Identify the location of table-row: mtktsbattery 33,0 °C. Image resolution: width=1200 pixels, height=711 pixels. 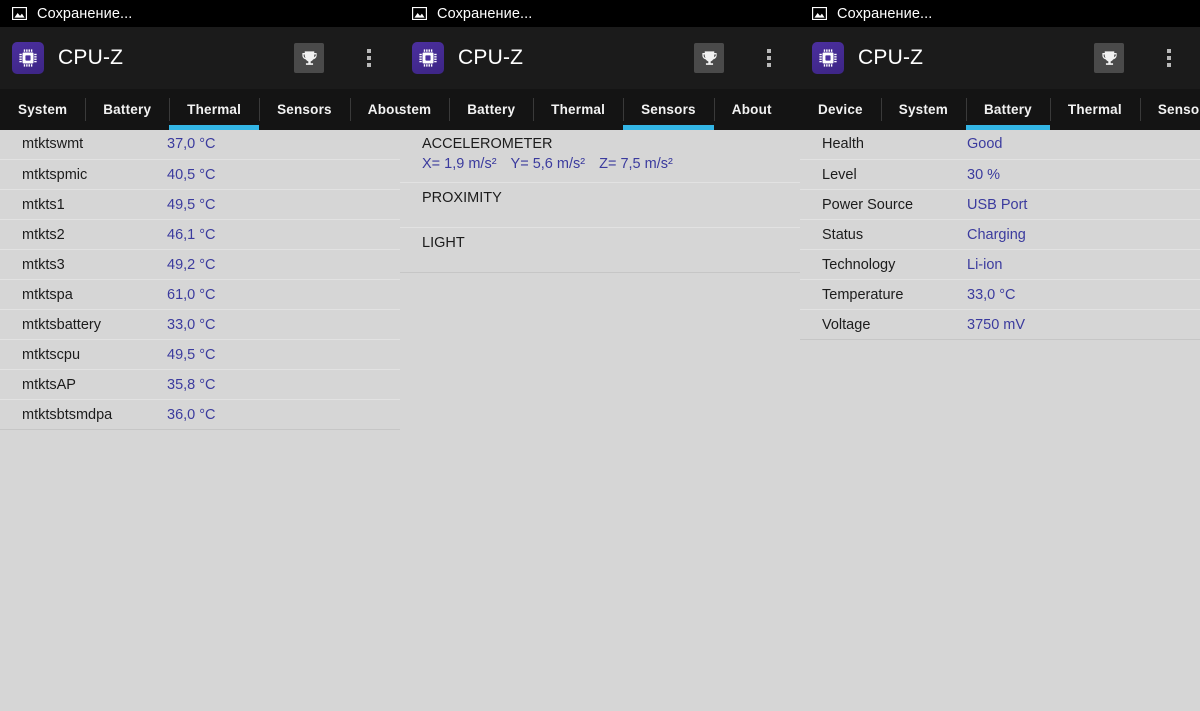
(200, 324).